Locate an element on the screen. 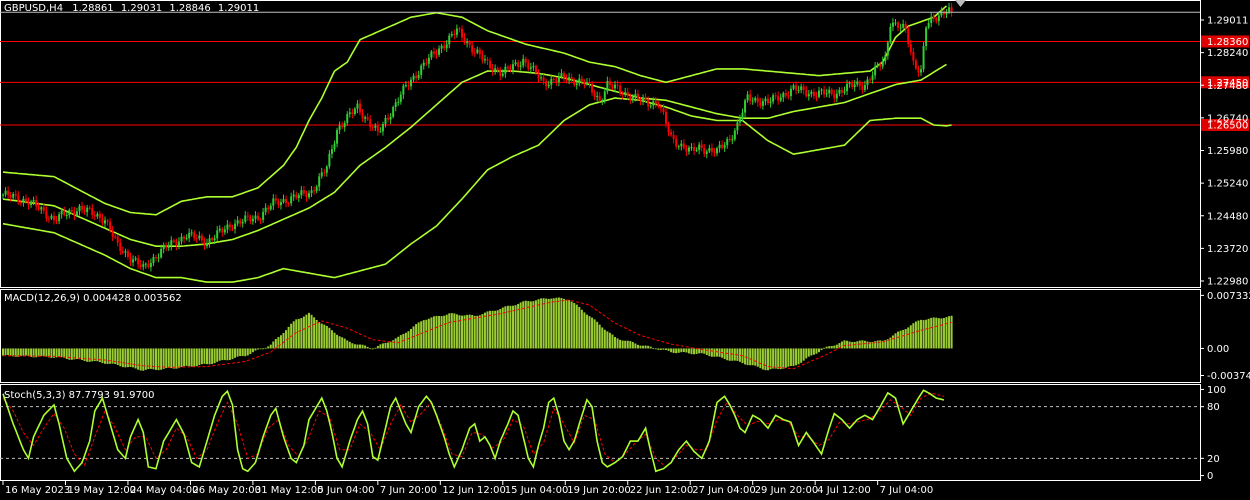  time-axis-label: 7 Jun 20:00 is located at coordinates (408, 490).